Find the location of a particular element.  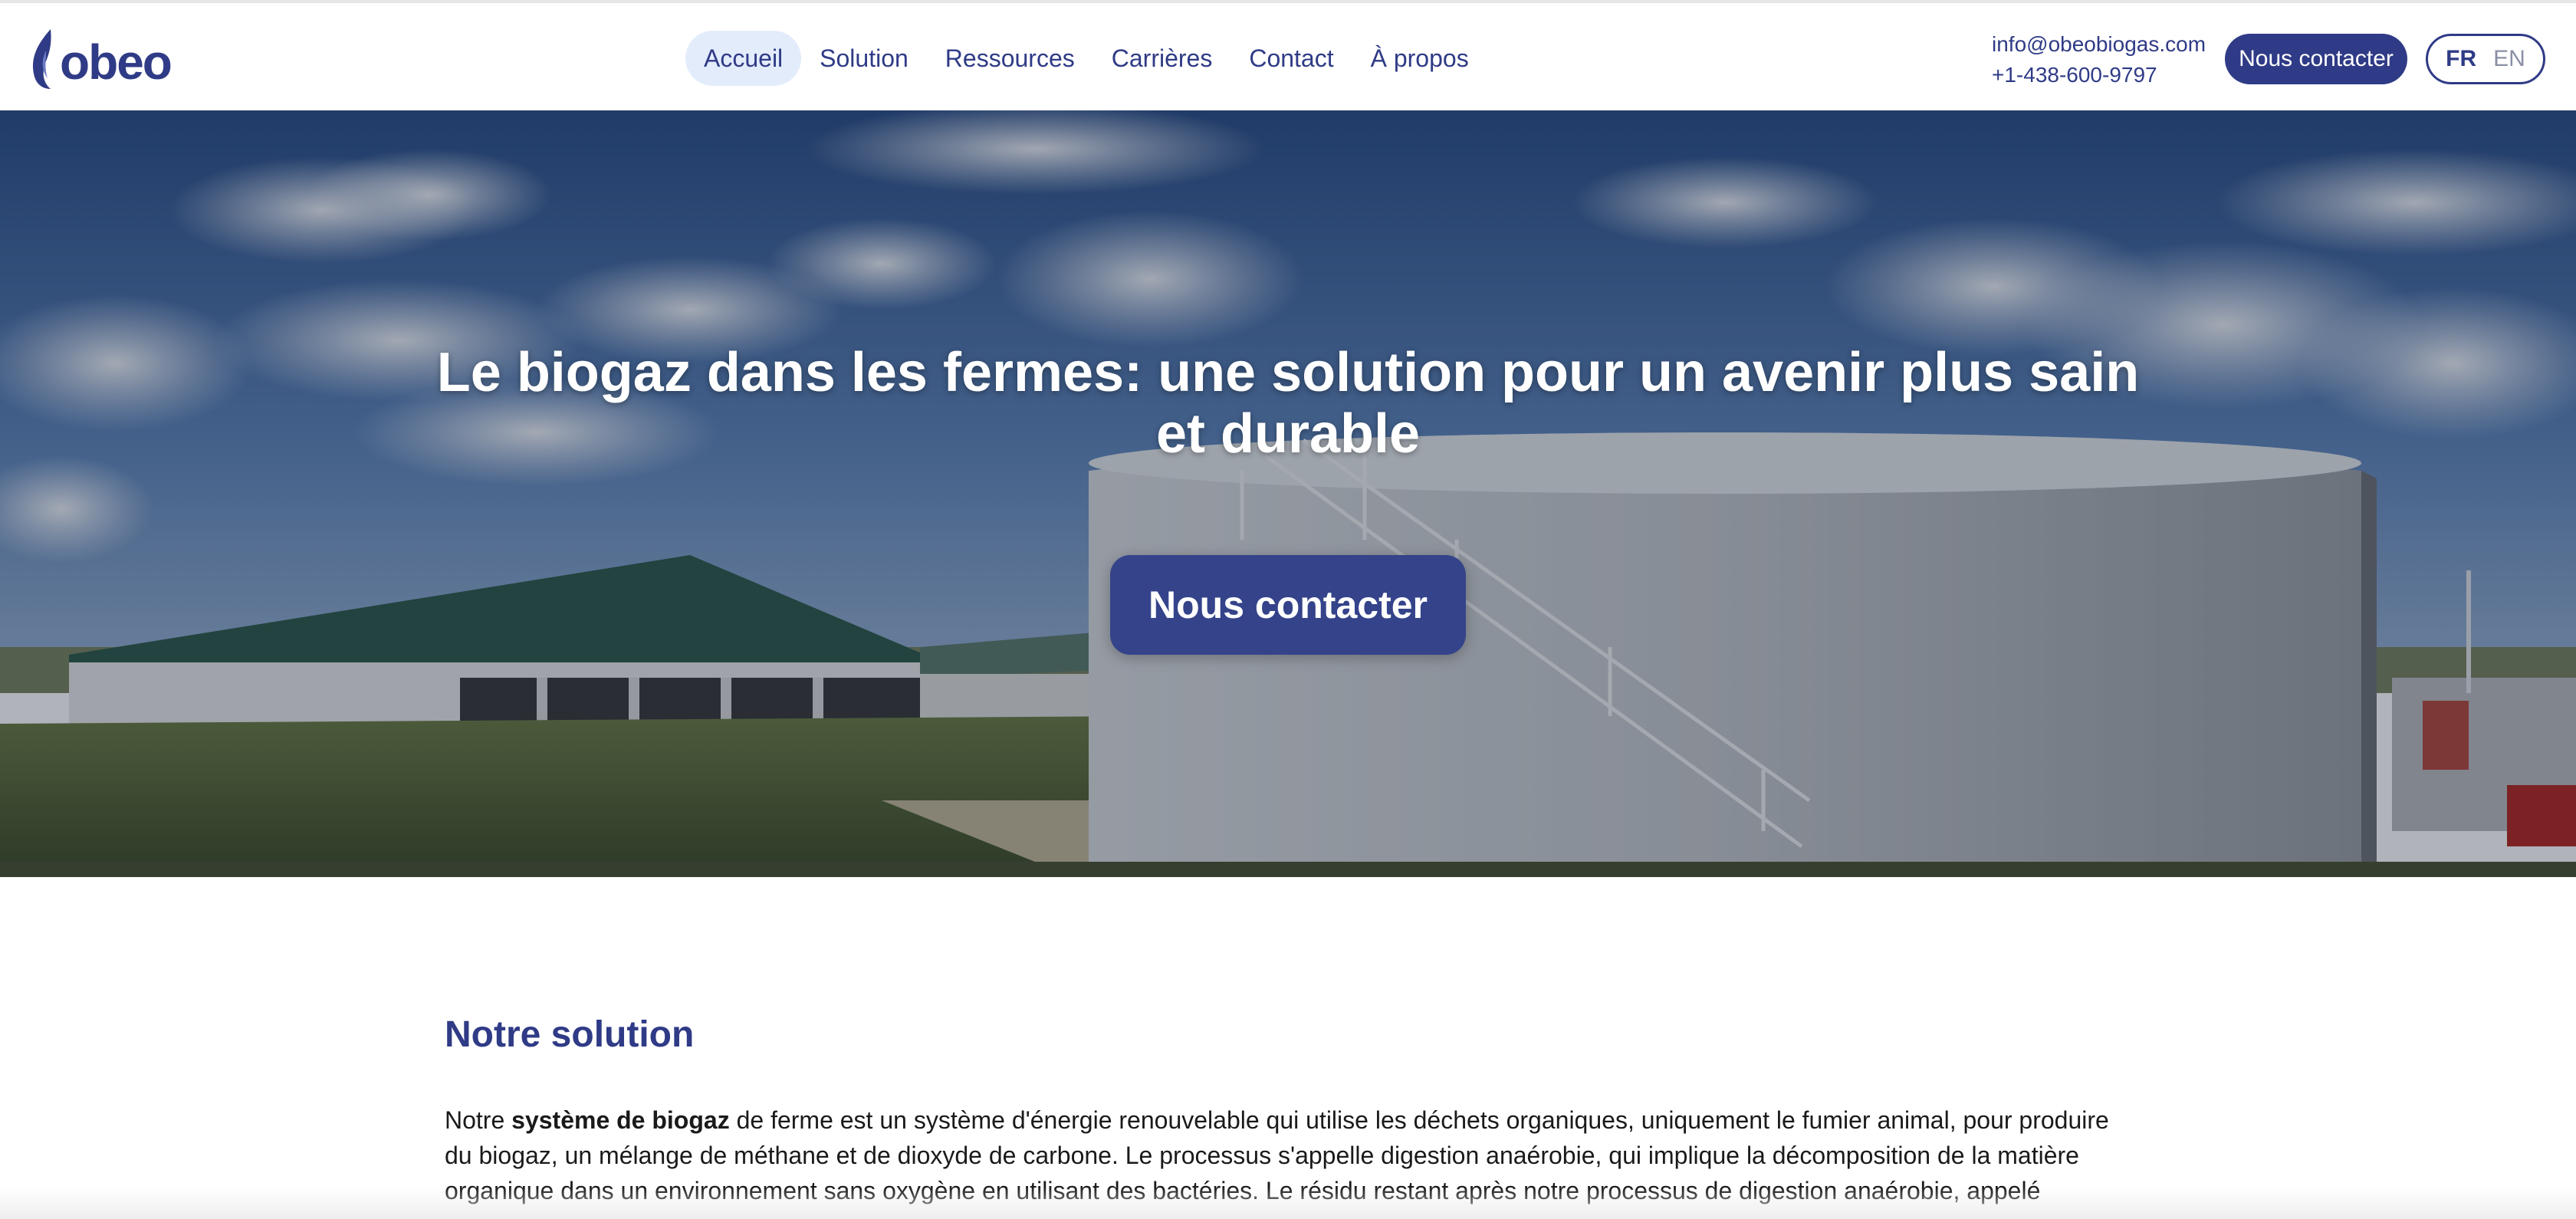

language-toggle: FR EN is located at coordinates (2485, 59).